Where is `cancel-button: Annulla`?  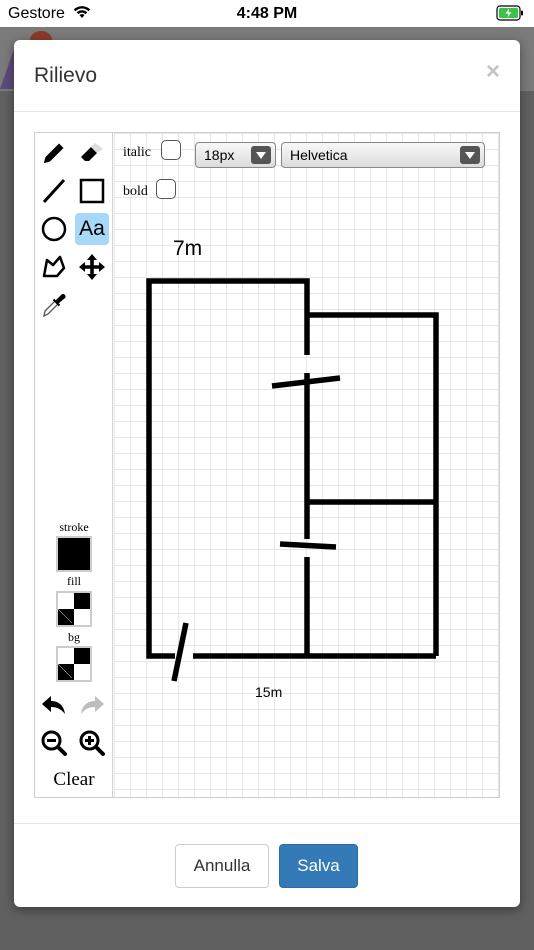 cancel-button: Annulla is located at coordinates (222, 866).